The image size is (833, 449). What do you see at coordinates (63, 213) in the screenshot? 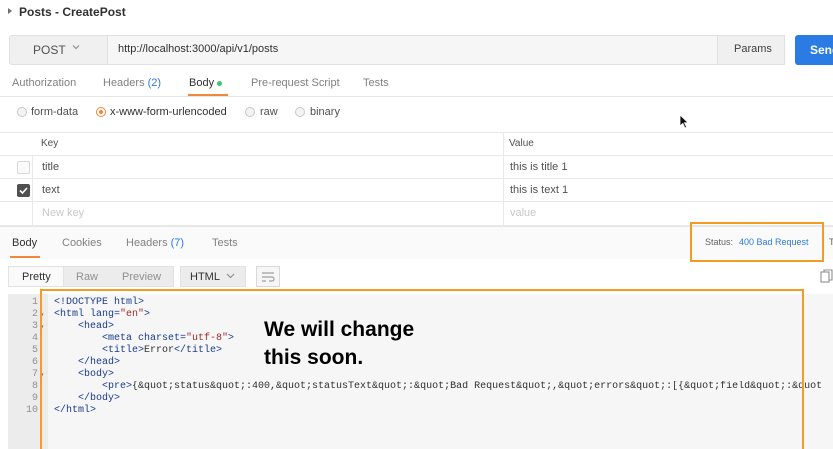
I see `new-key-input: New key` at bounding box center [63, 213].